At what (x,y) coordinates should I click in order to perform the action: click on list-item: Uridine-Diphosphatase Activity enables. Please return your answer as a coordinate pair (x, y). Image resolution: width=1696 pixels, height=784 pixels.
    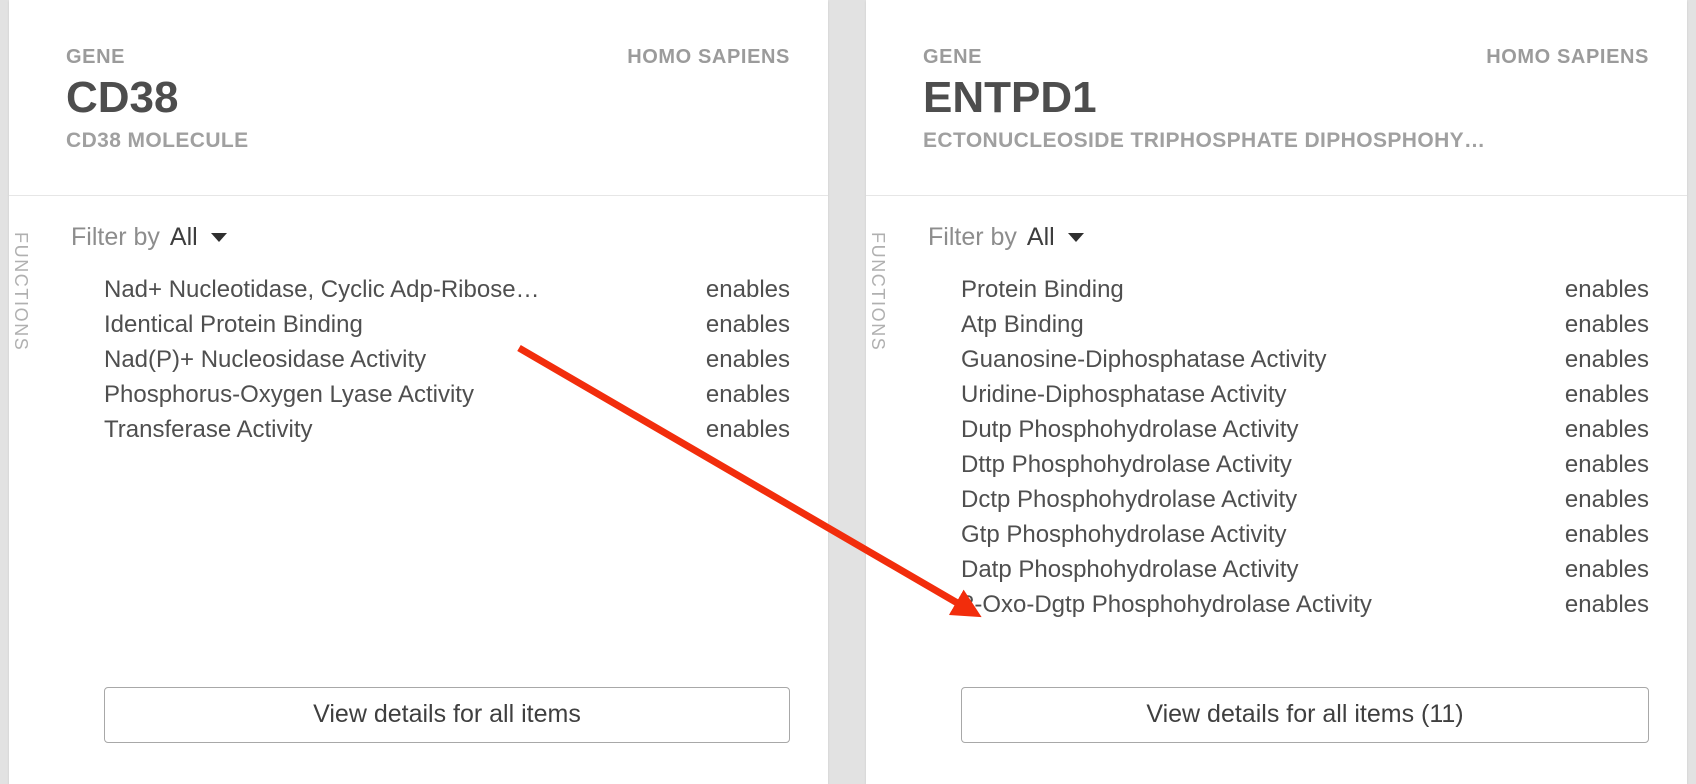
    Looking at the image, I should click on (1305, 394).